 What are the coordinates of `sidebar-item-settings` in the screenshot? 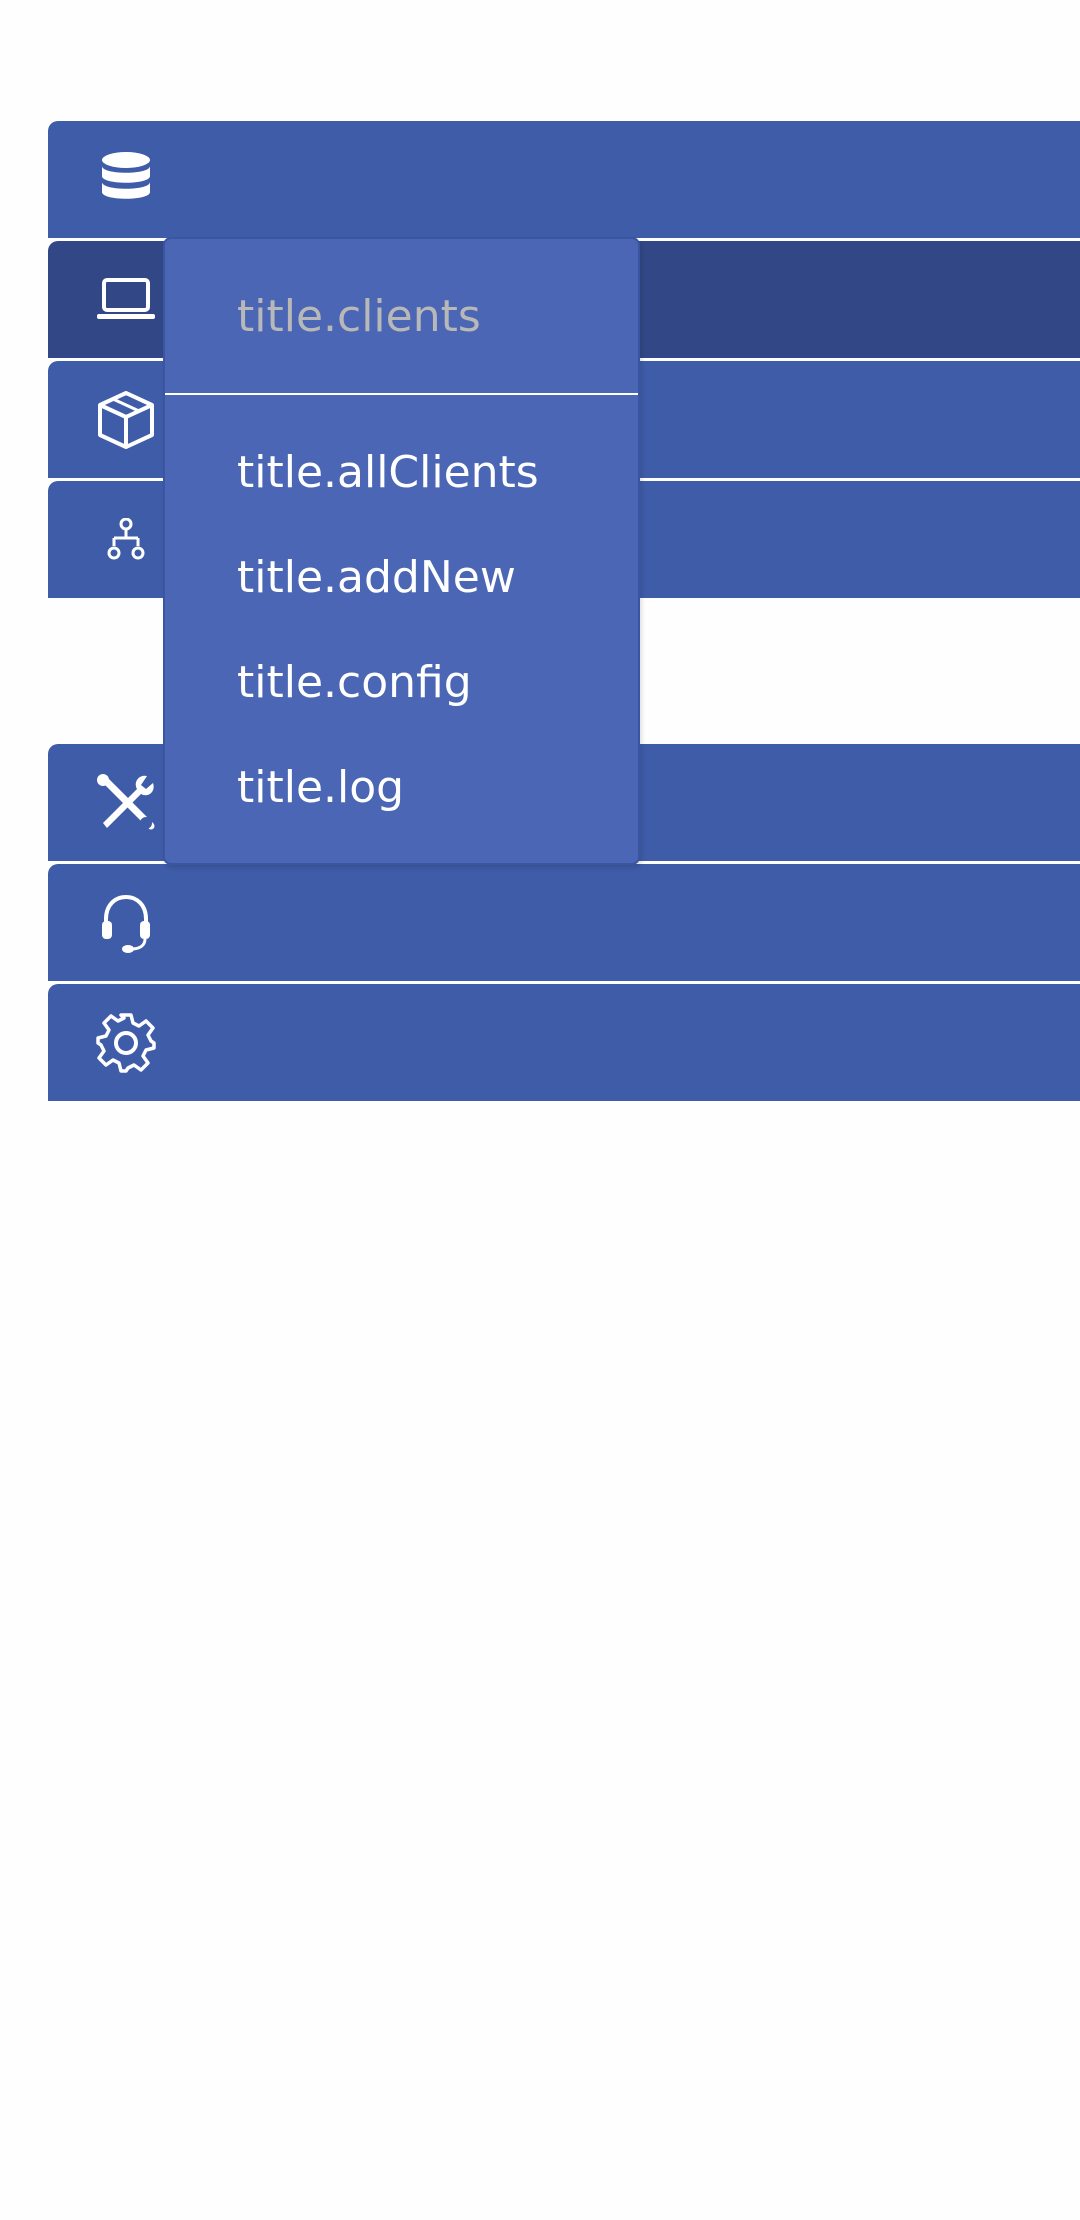 It's located at (564, 1042).